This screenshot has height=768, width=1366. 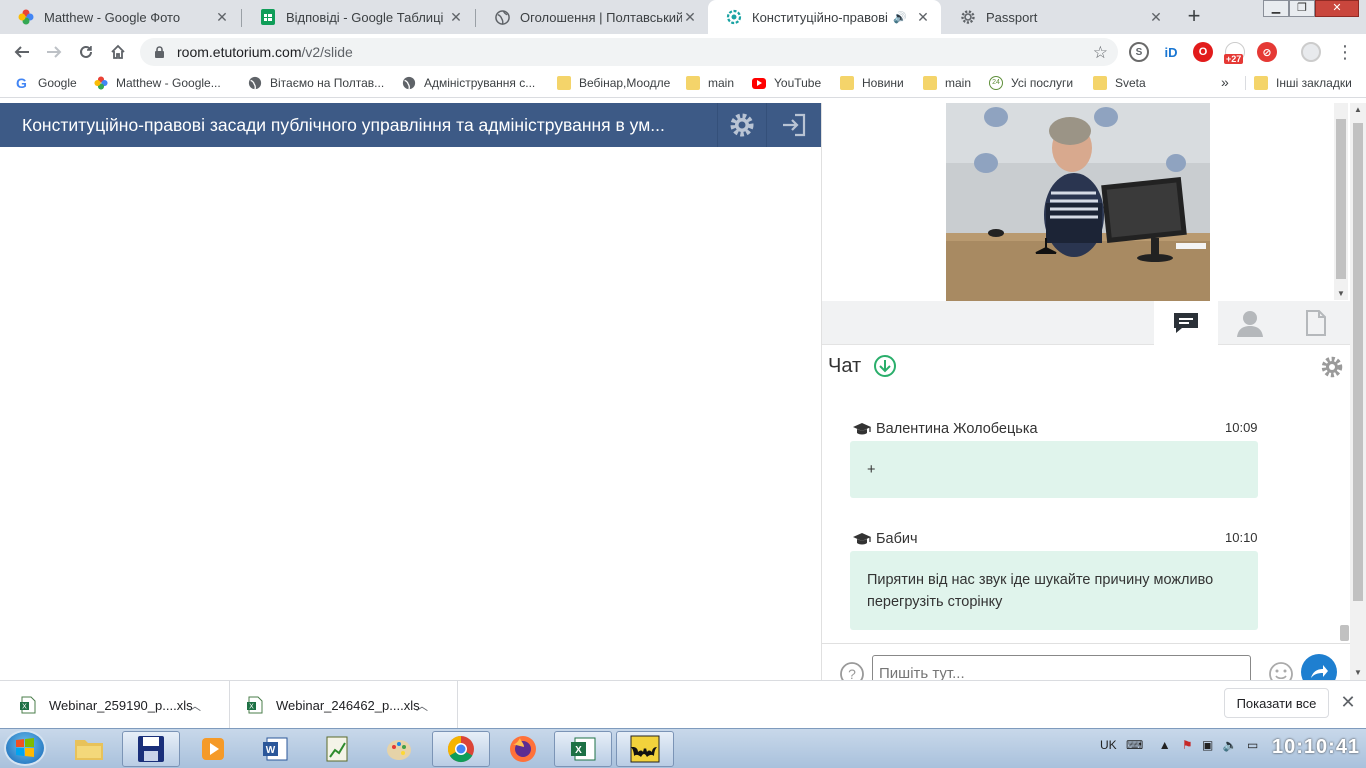 I want to click on taskbar-excel: X, so click(x=583, y=749).